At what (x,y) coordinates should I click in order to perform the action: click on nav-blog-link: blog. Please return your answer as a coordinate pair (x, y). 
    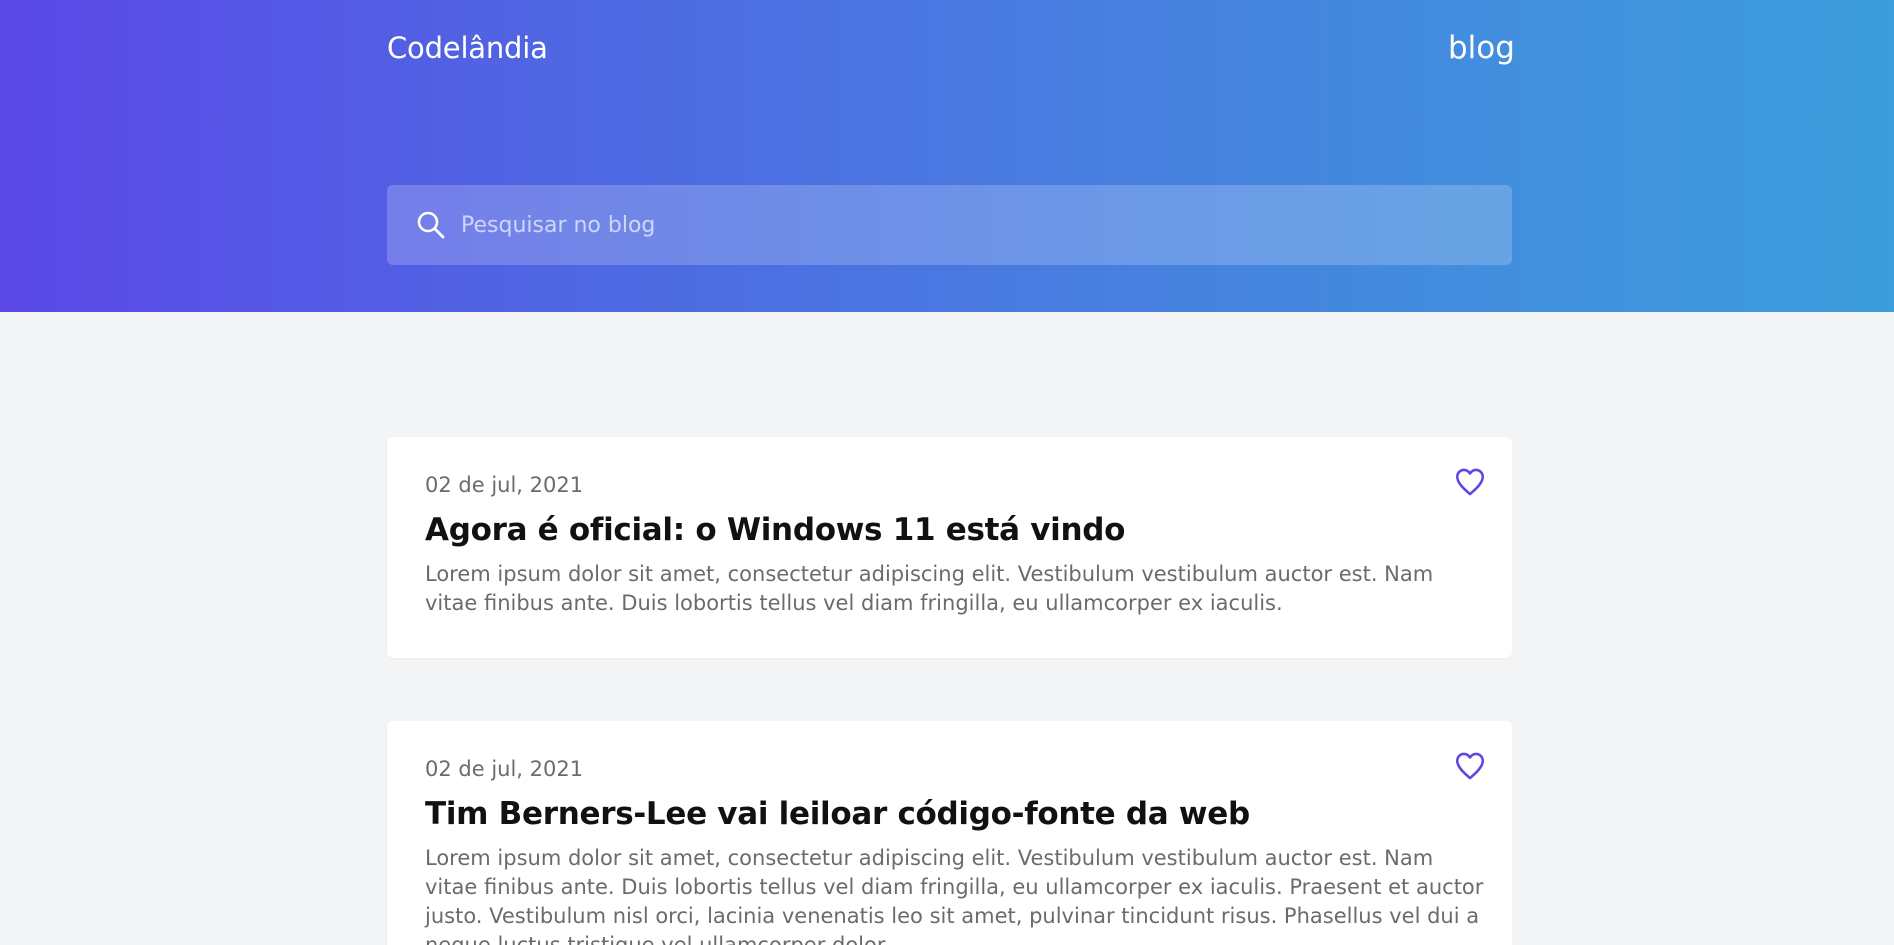
    Looking at the image, I should click on (1481, 48).